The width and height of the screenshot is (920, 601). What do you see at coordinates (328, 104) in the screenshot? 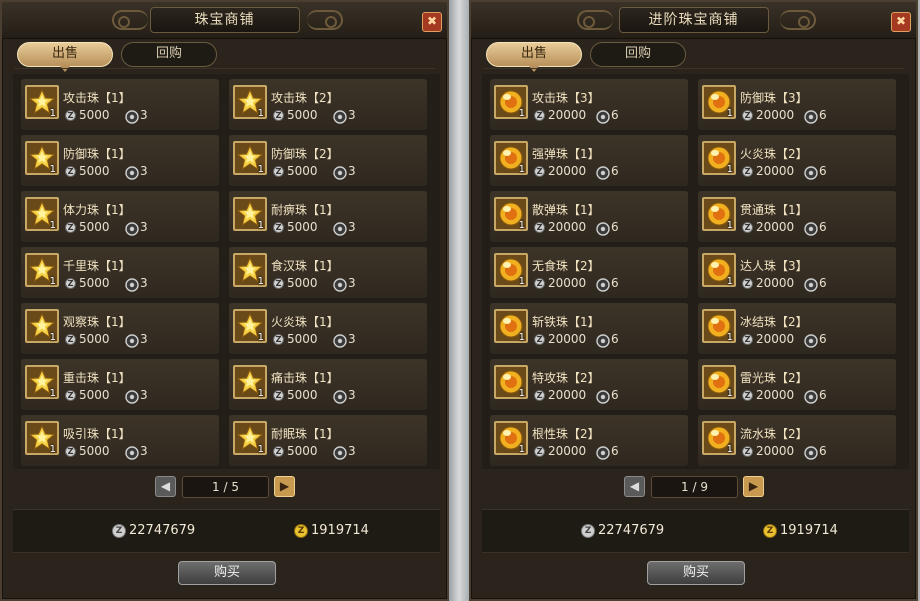
I see `shop-item: 1 攻击珠【2】 Z 5000 3` at bounding box center [328, 104].